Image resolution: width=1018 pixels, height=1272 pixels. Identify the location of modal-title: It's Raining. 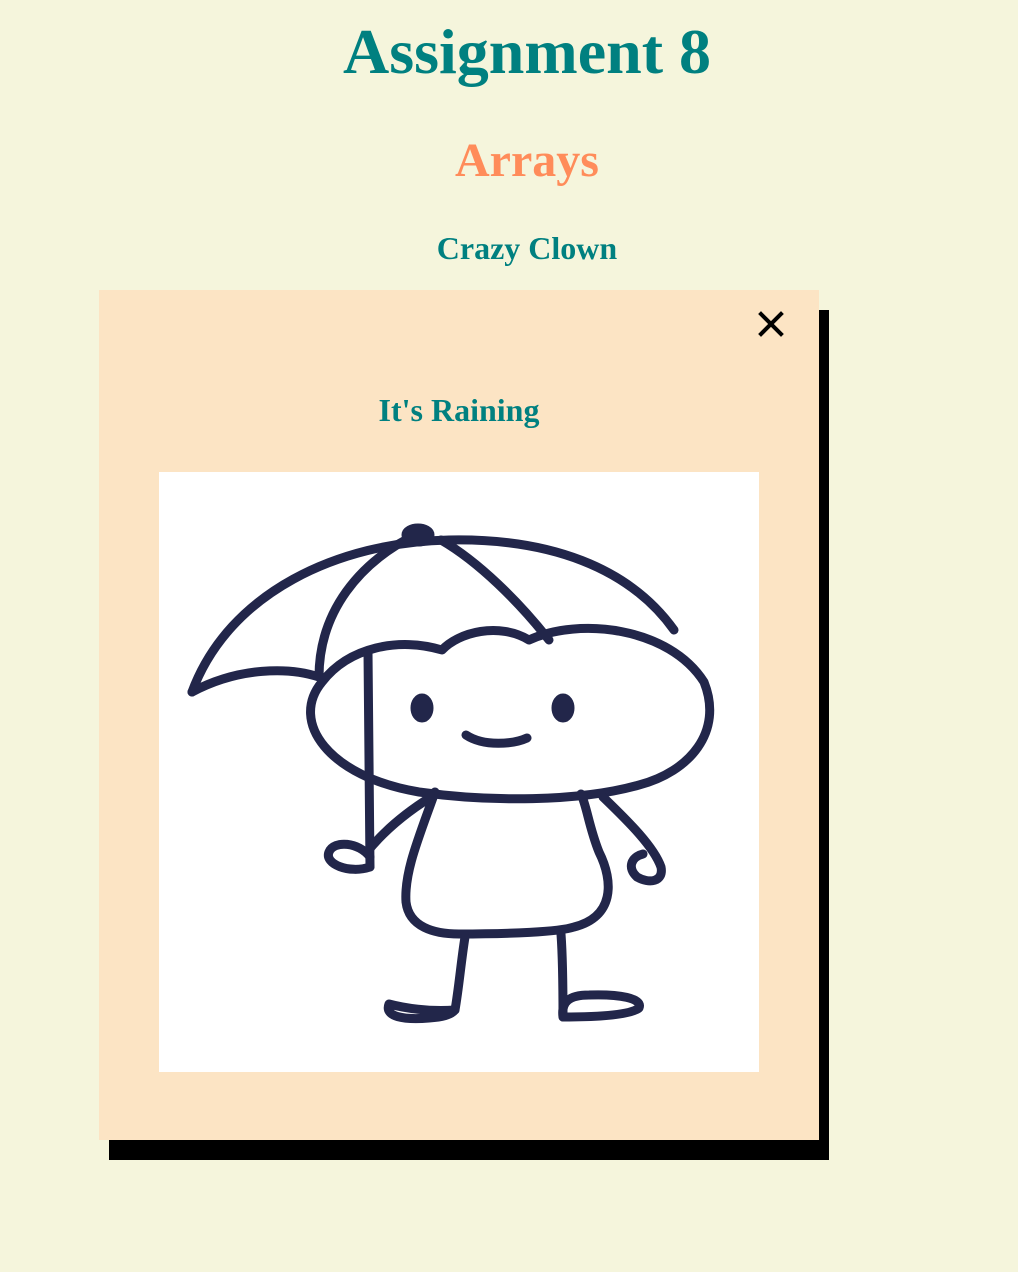
(459, 410).